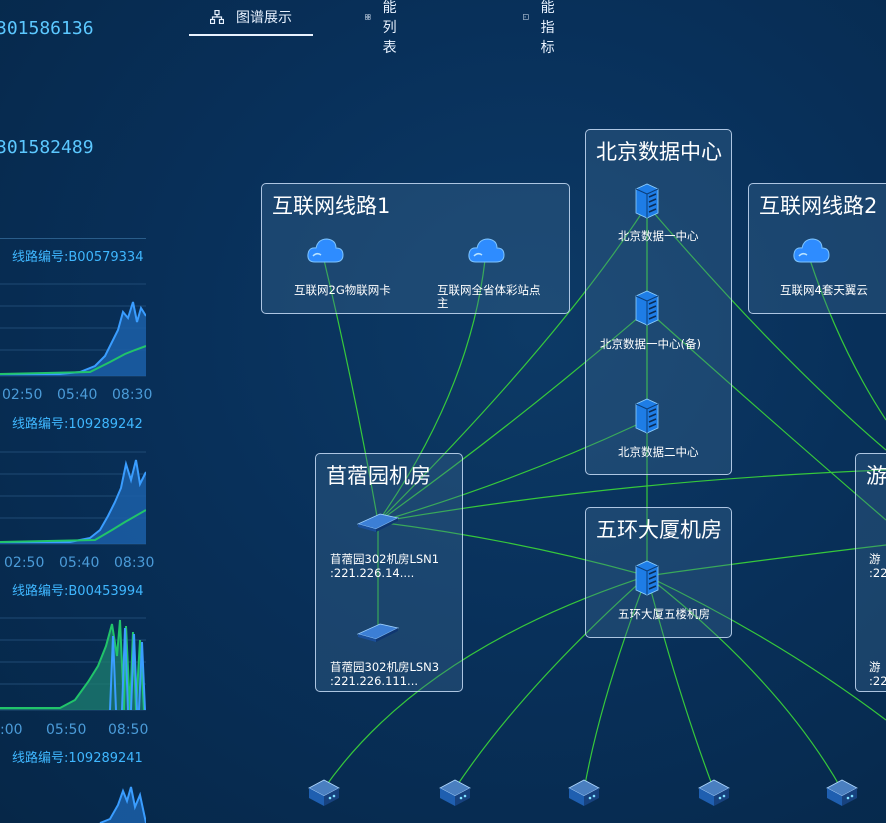 The width and height of the screenshot is (886, 823). What do you see at coordinates (650, 344) in the screenshot?
I see `node-label: 北京数据一中心(备)` at bounding box center [650, 344].